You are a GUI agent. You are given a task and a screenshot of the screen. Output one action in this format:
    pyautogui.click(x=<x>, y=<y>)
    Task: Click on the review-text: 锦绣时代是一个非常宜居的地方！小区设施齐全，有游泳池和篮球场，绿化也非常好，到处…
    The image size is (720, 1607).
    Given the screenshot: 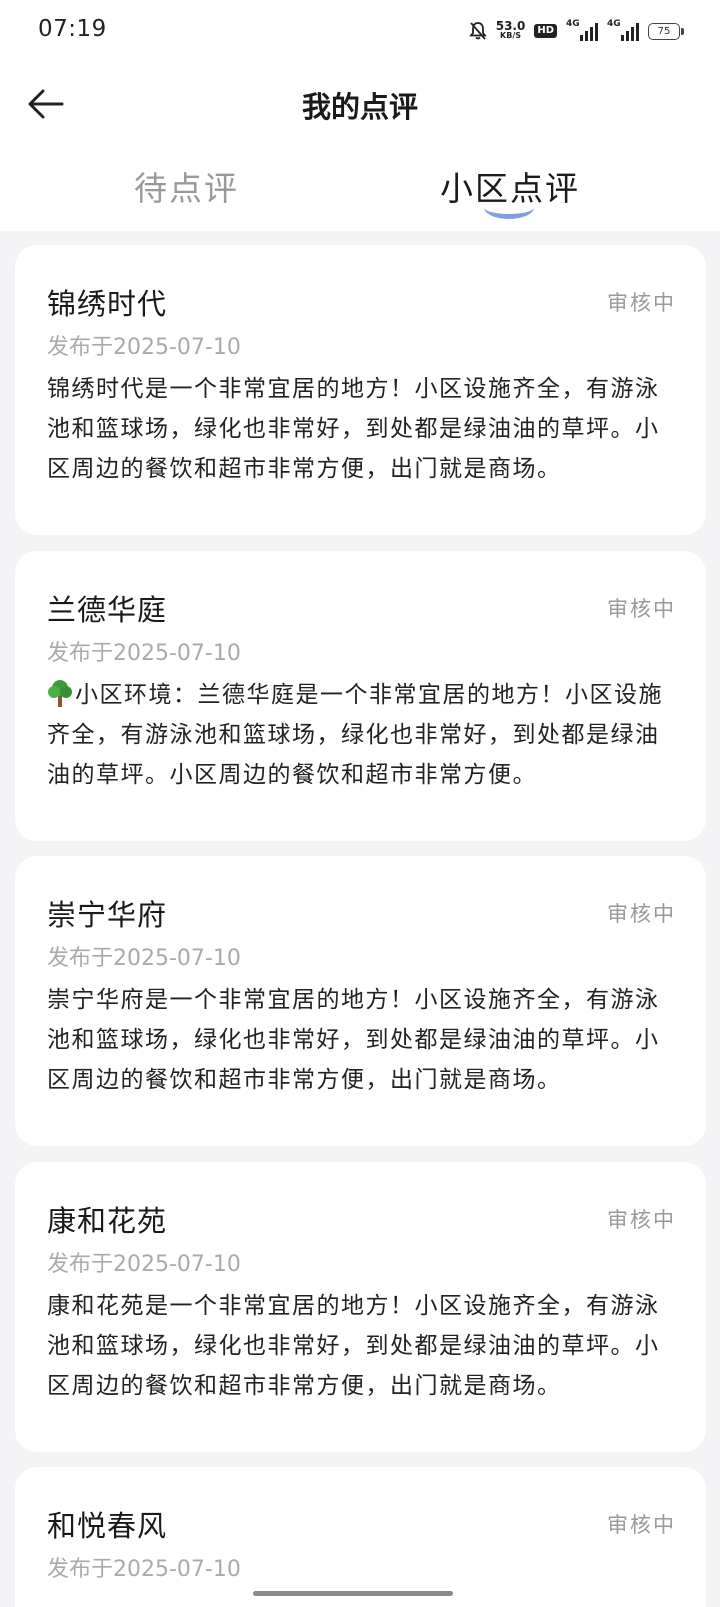 What is the action you would take?
    pyautogui.click(x=353, y=429)
    